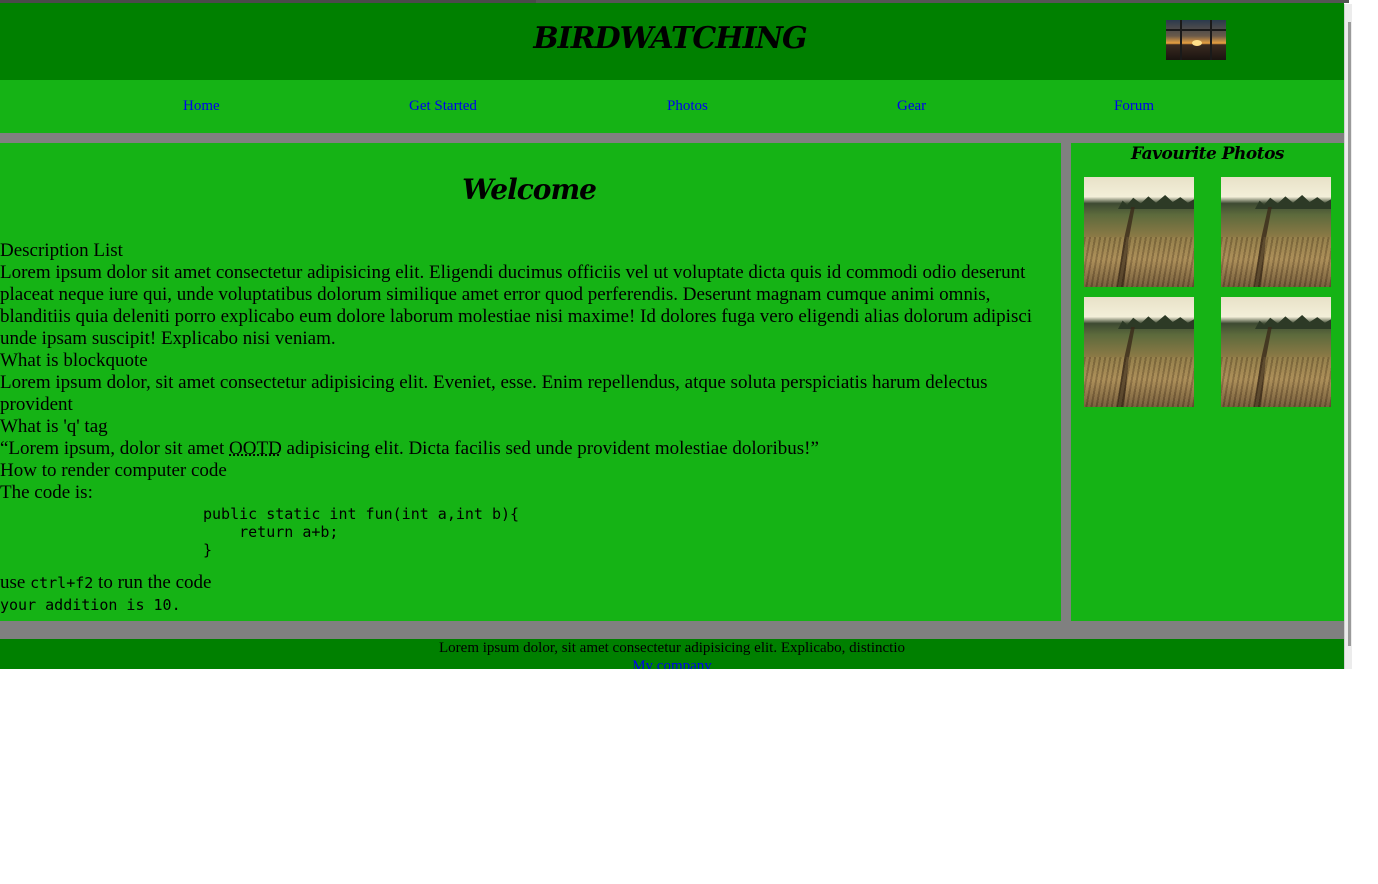 The image size is (1378, 884). What do you see at coordinates (54, 426) in the screenshot?
I see `dl-term-q-tag: What is 'q' tag` at bounding box center [54, 426].